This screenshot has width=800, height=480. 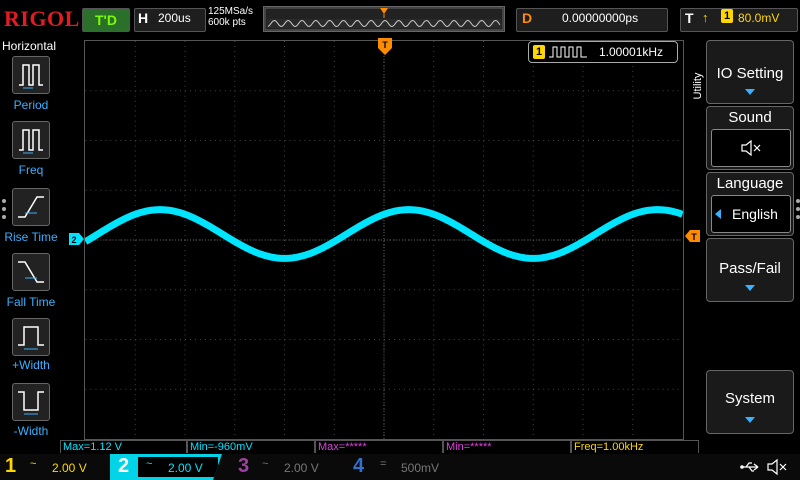 What do you see at coordinates (42, 18) in the screenshot?
I see `rigol-logo: RIGOL` at bounding box center [42, 18].